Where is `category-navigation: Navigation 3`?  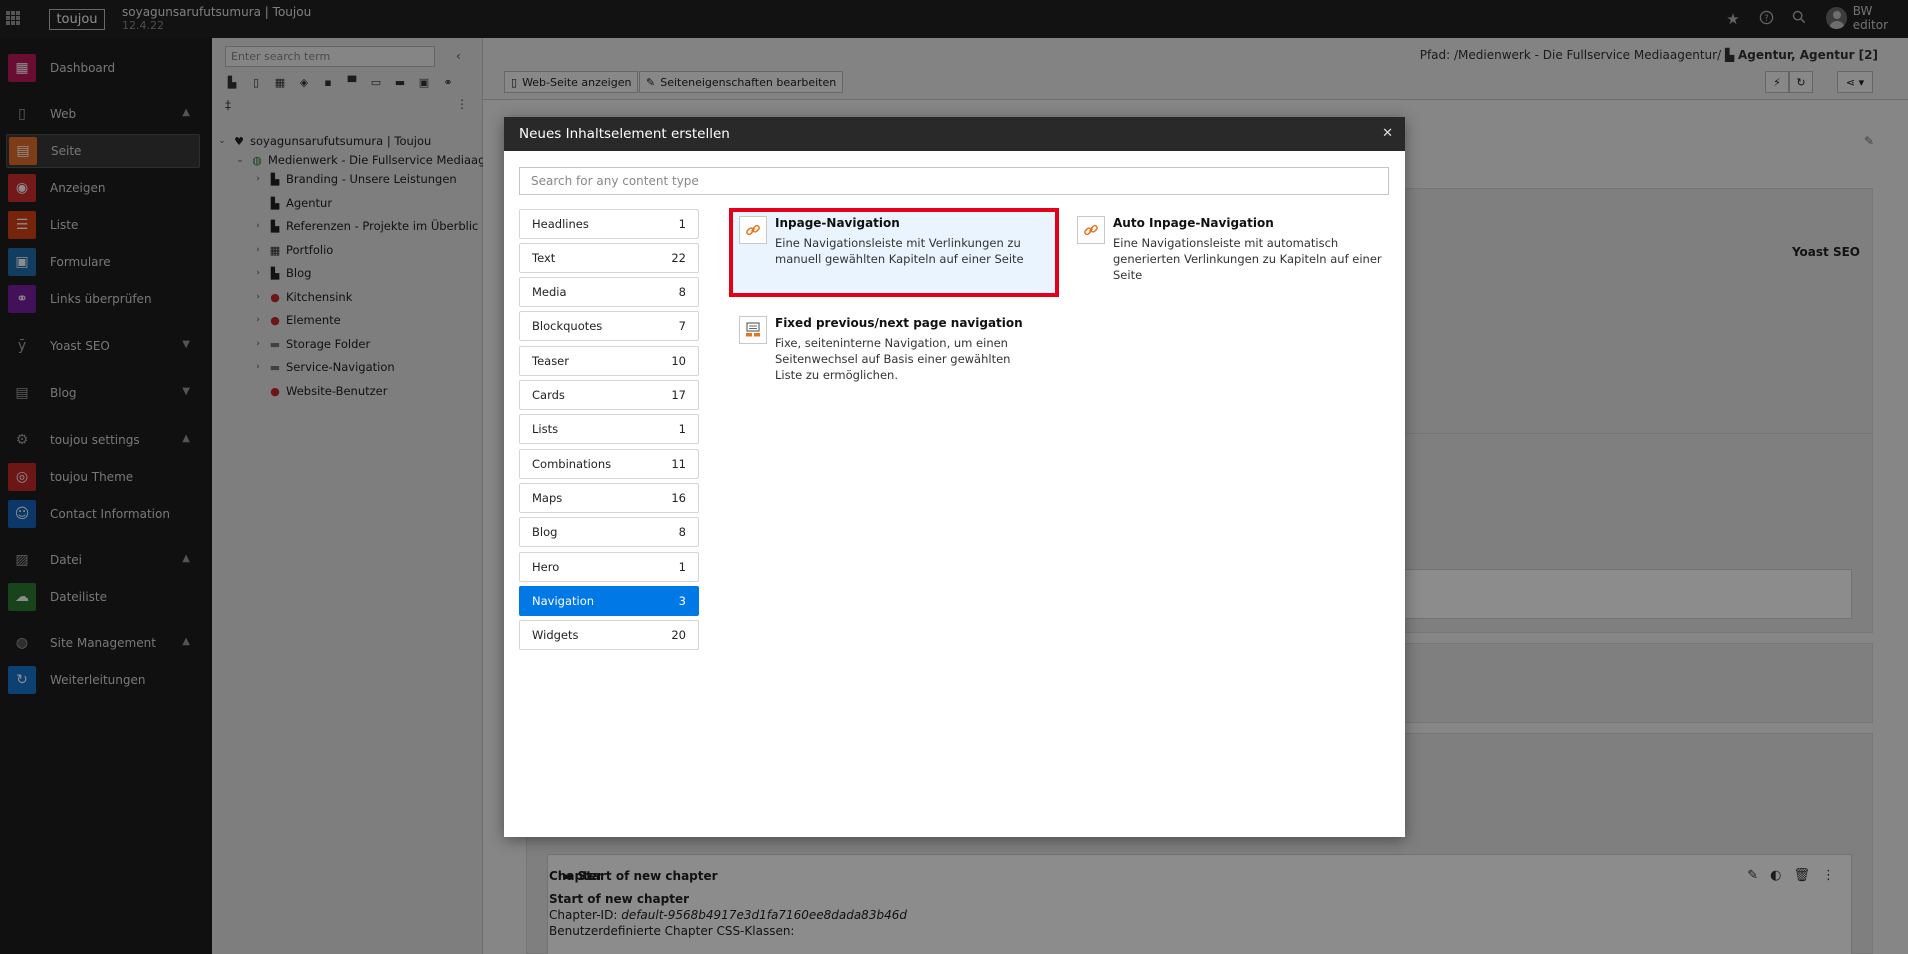 category-navigation: Navigation 3 is located at coordinates (609, 601).